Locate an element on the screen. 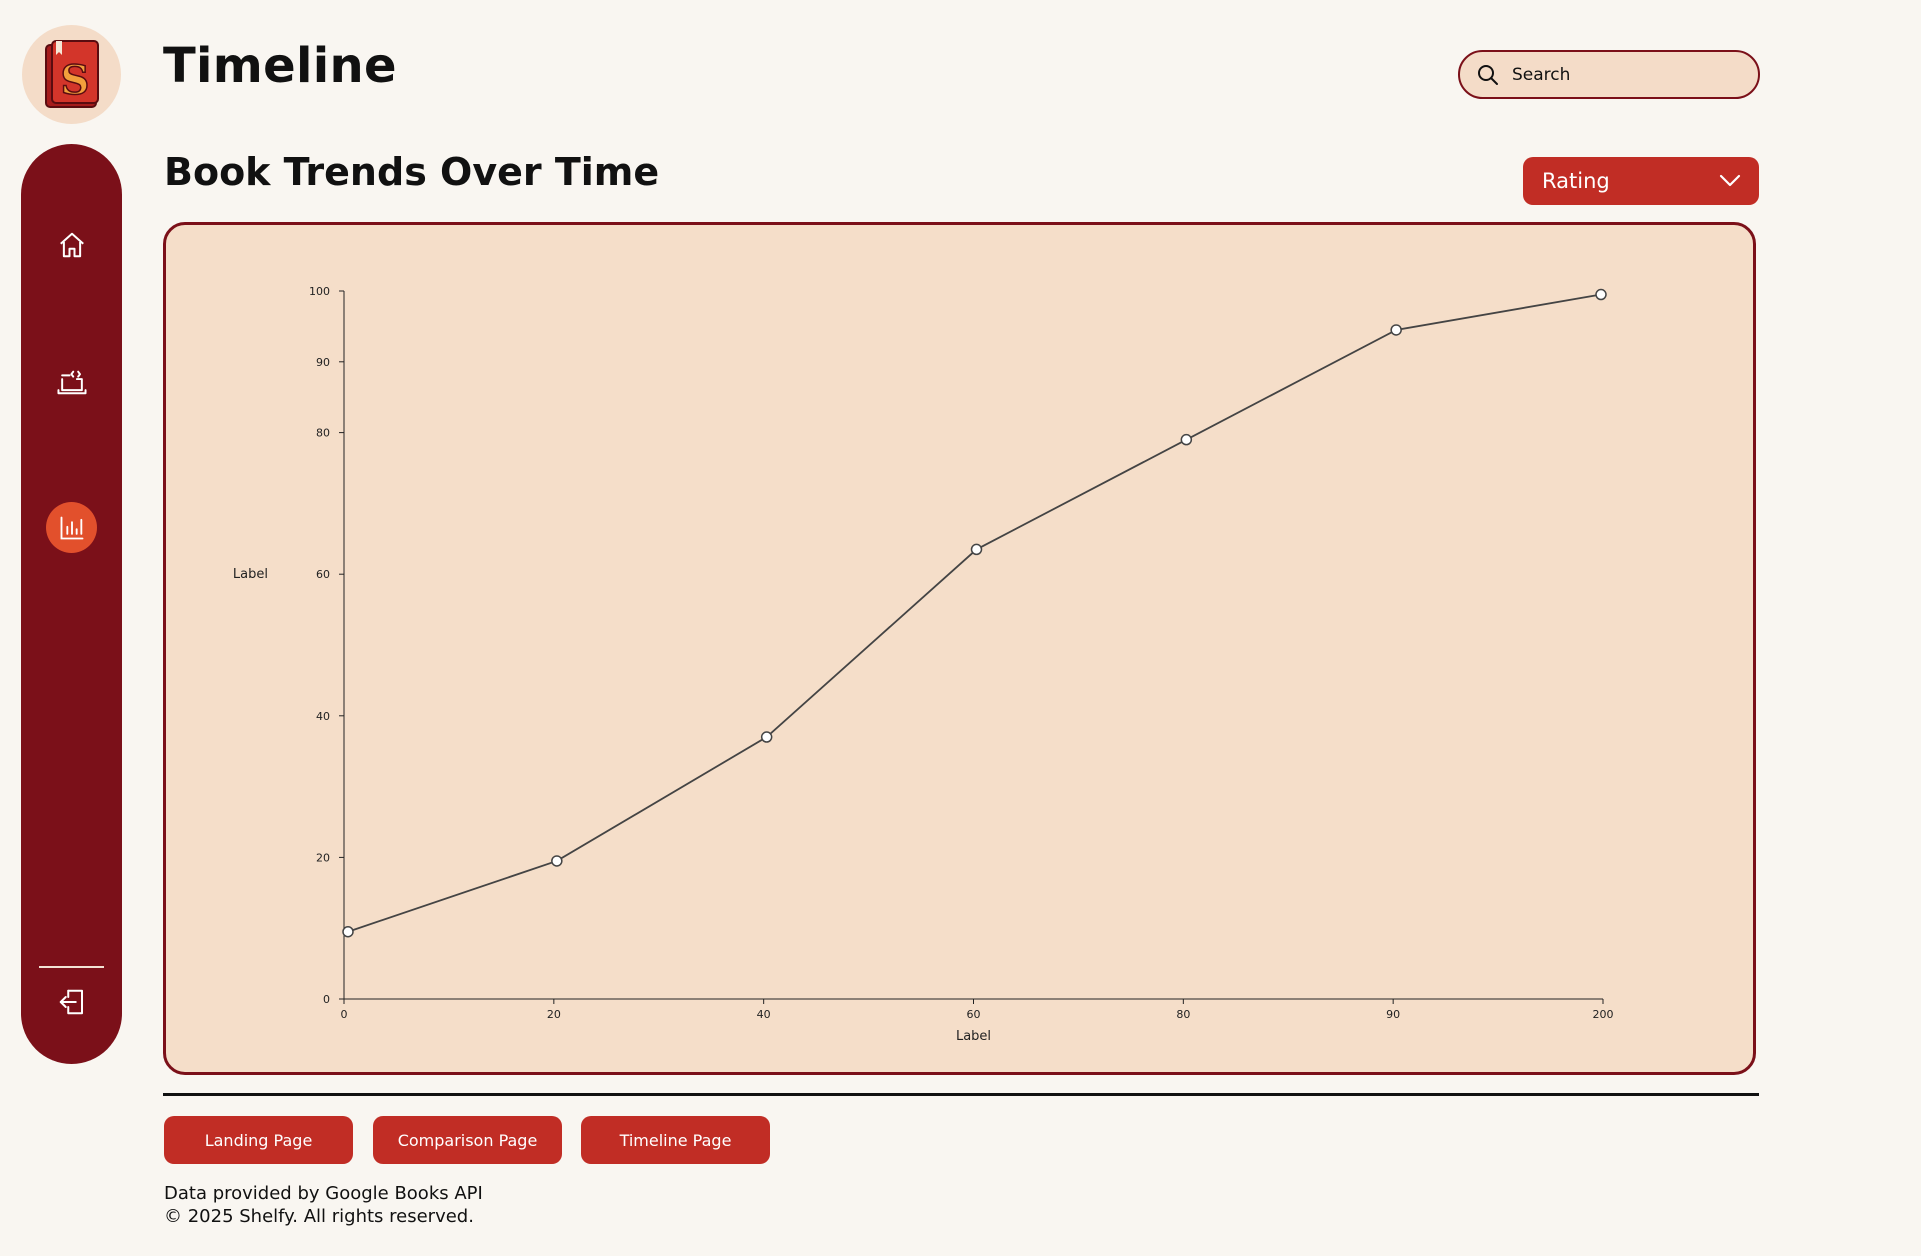 The height and width of the screenshot is (1256, 1921). search-input is located at coordinates (1622, 74).